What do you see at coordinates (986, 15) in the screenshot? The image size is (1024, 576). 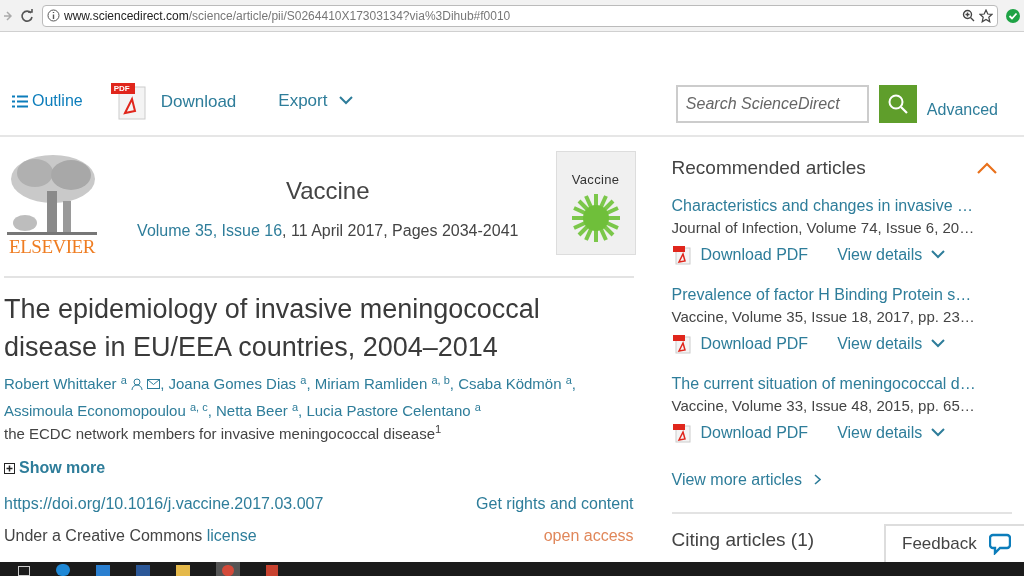 I see `star-icon` at bounding box center [986, 15].